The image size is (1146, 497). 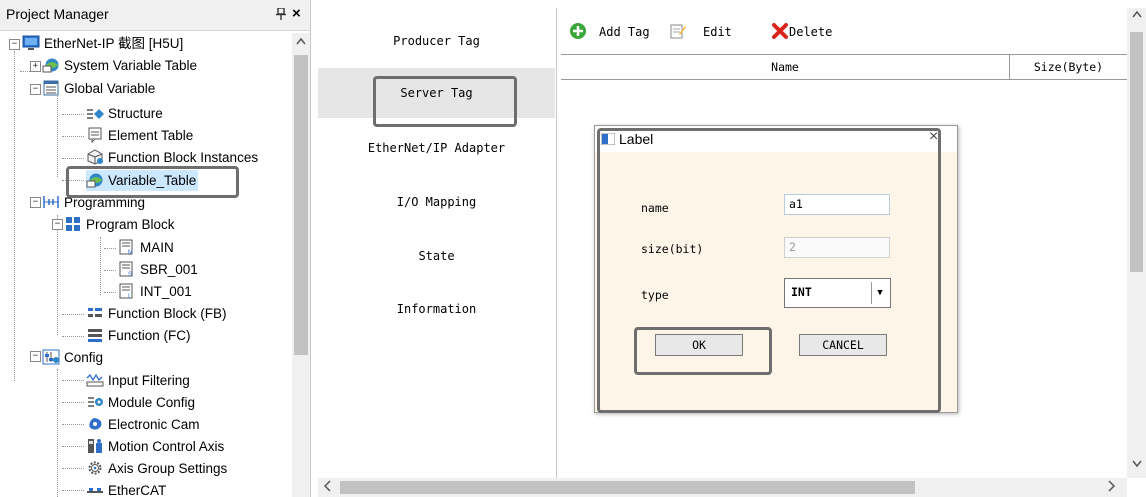 I want to click on scroll-left-icon, so click(x=327, y=487).